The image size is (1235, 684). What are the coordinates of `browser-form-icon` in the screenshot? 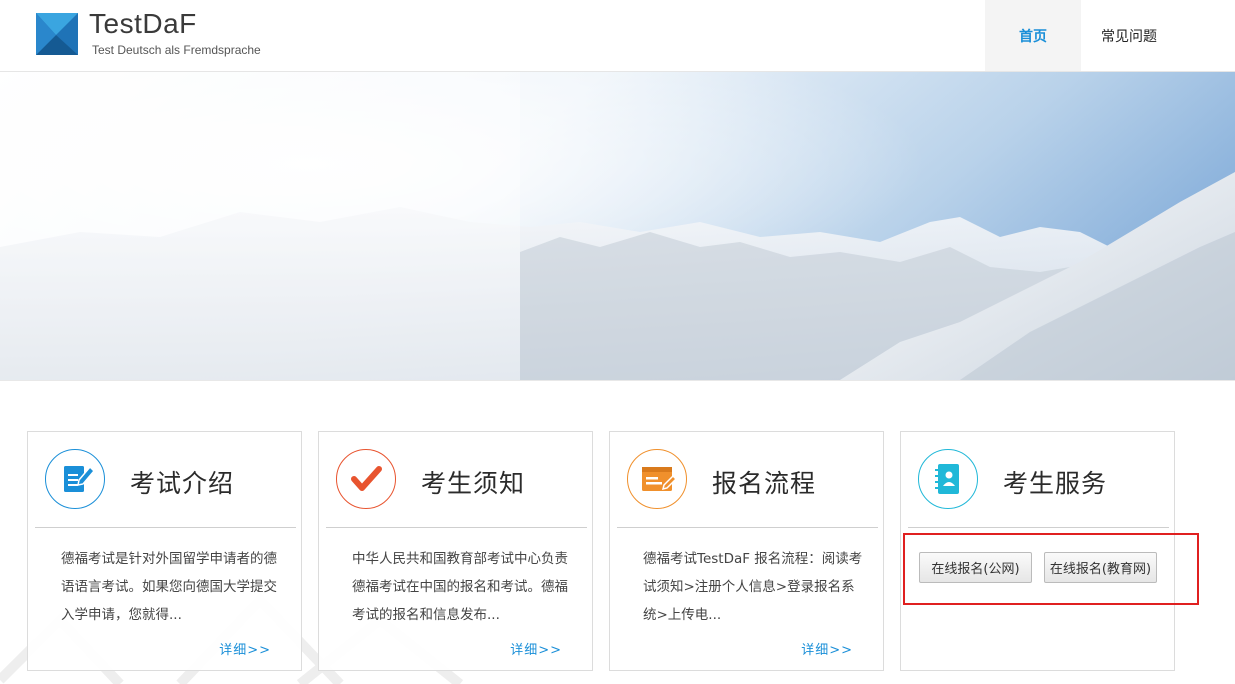 It's located at (657, 479).